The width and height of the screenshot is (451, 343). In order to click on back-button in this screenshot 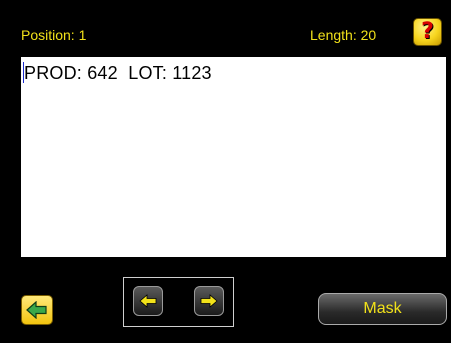, I will do `click(37, 310)`.